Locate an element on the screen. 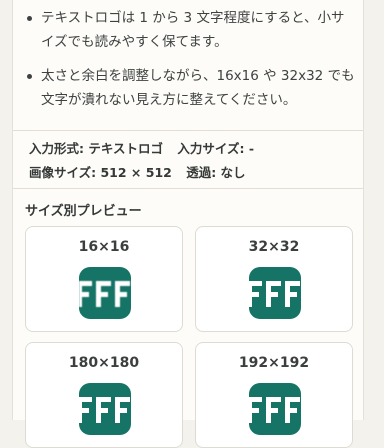 The width and height of the screenshot is (384, 448). tip-item: テキストロゴは 1 から 3 文字程度にすると、小サイズでも読みやすく保てます。 is located at coordinates (190, 30).